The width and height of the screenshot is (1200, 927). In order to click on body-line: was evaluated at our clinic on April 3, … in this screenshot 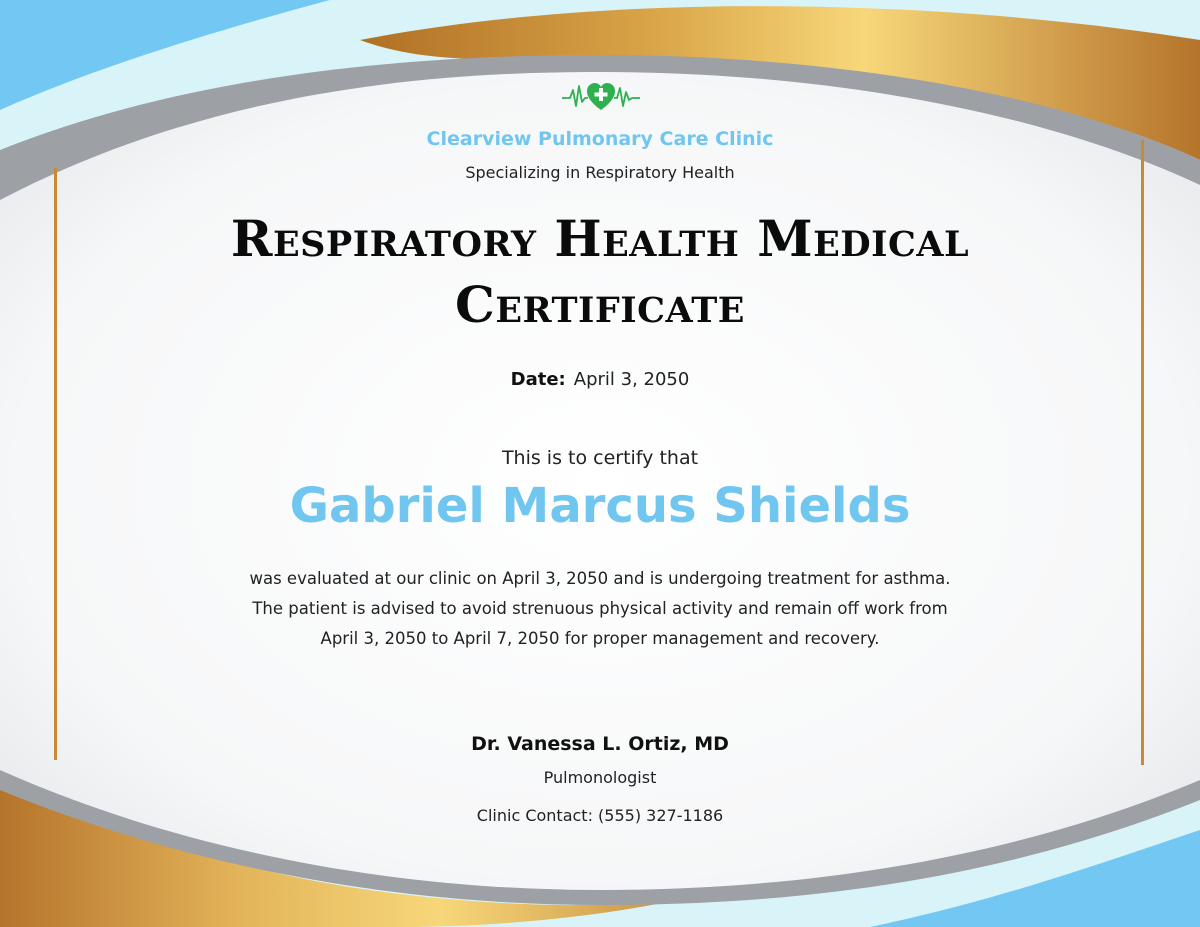, I will do `click(600, 578)`.